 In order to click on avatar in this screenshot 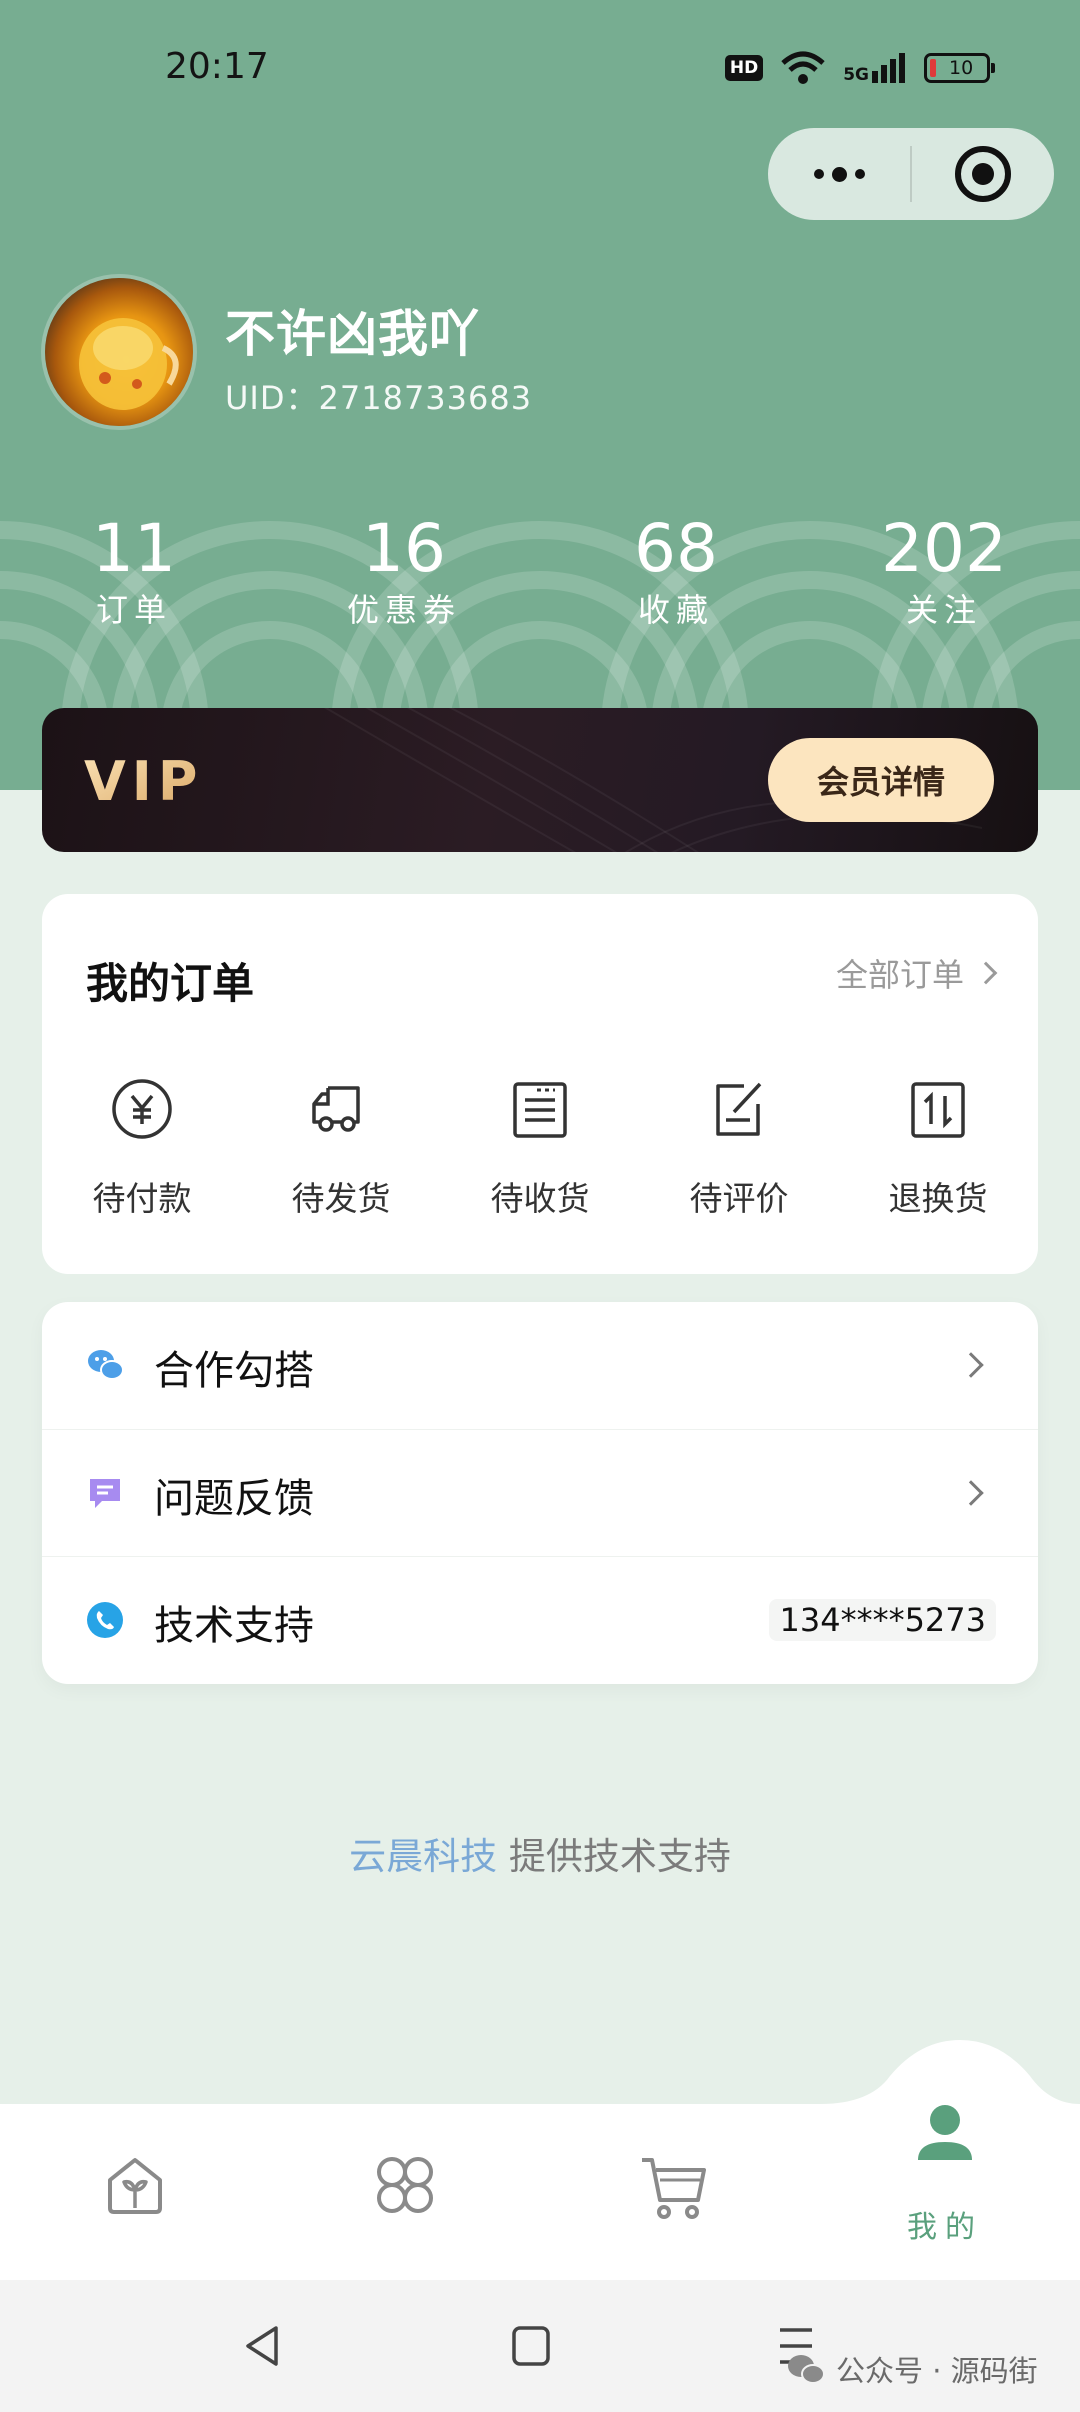, I will do `click(119, 352)`.